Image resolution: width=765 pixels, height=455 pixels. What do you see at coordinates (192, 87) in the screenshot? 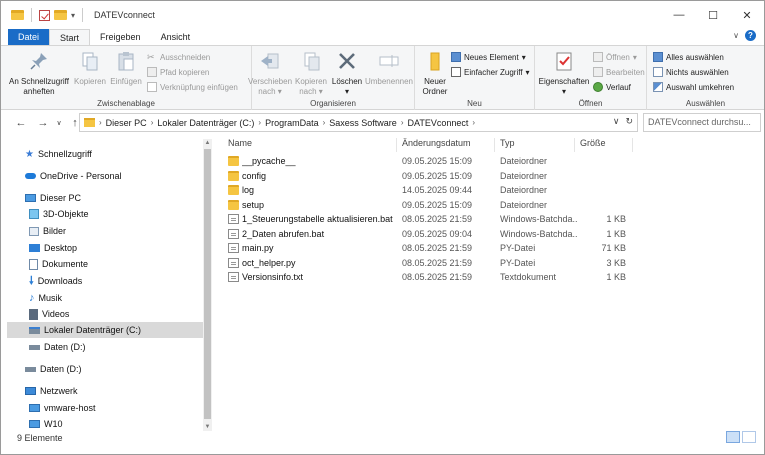
I see `paste-shortcut-button: Verknüpfung einfügen` at bounding box center [192, 87].